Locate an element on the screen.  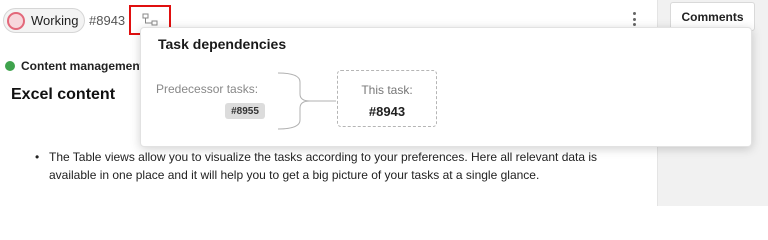
this-task-box: This task: #8943 is located at coordinates (387, 98).